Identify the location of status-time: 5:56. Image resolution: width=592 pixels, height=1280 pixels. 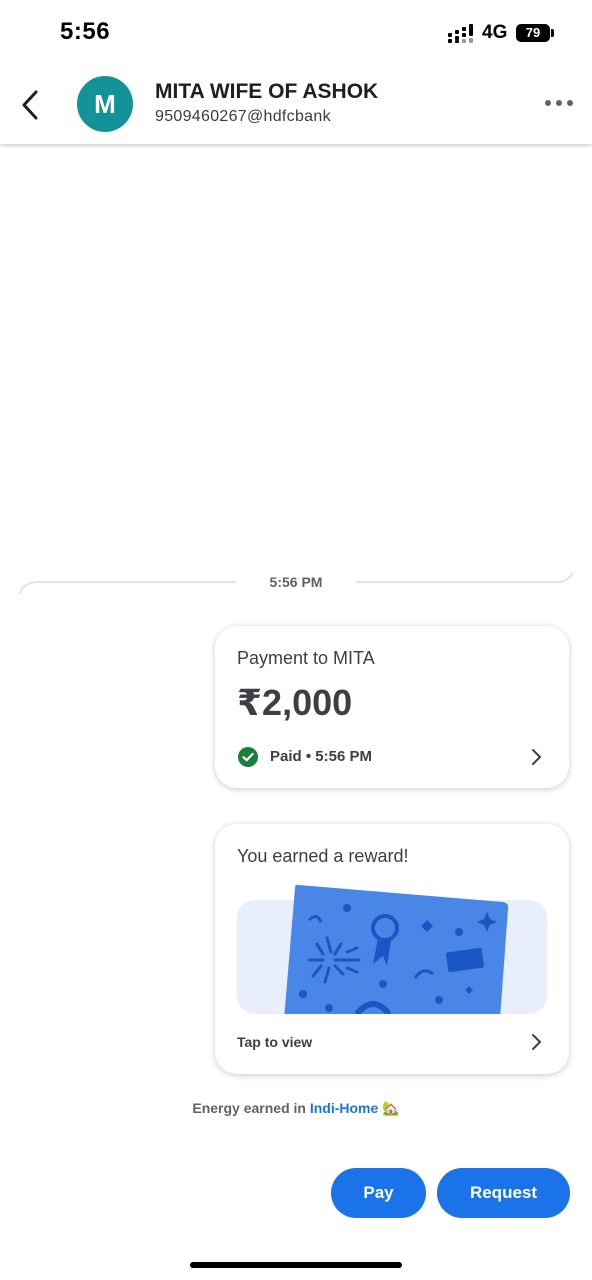
(85, 31).